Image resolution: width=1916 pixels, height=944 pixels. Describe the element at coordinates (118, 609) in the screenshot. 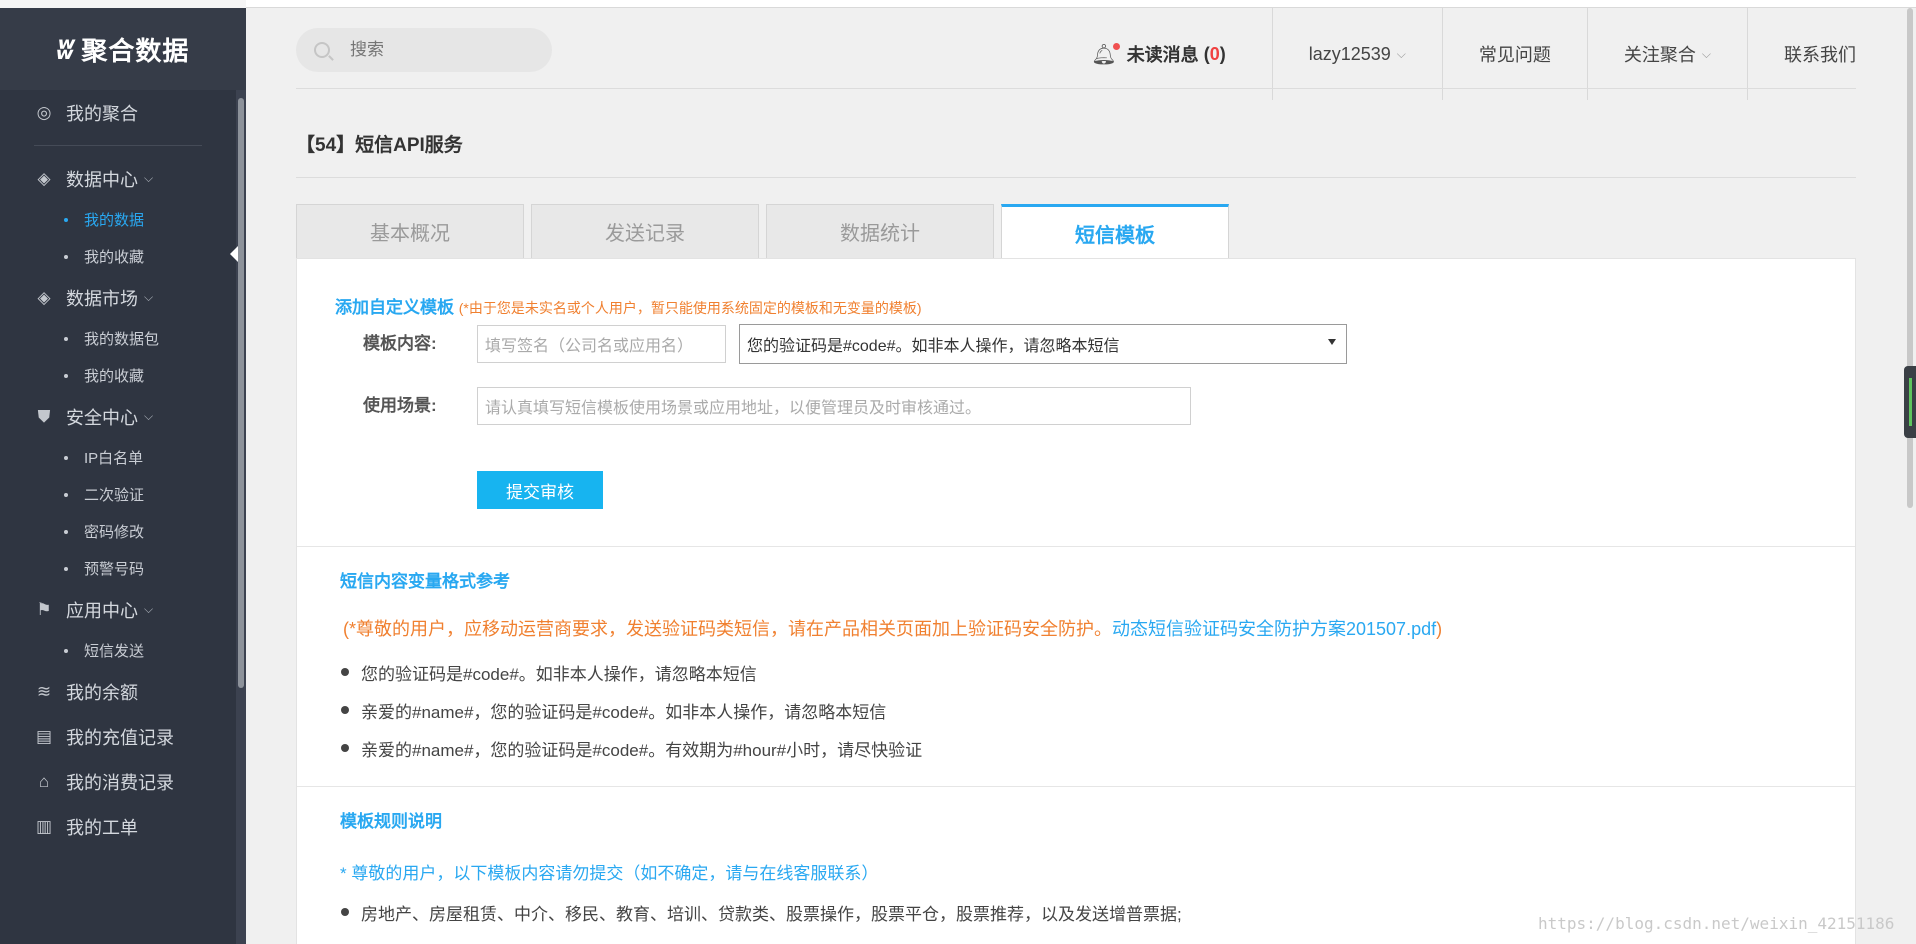

I see `sidebar-item: ⚑ 应用中心 ⌵` at that location.